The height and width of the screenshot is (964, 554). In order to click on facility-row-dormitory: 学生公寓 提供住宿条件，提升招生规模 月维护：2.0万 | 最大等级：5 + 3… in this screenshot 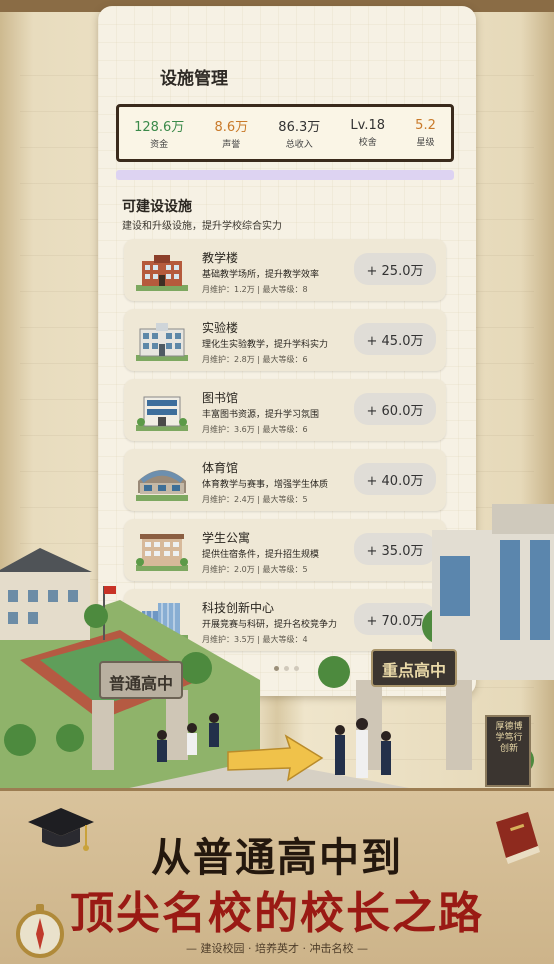, I will do `click(285, 550)`.